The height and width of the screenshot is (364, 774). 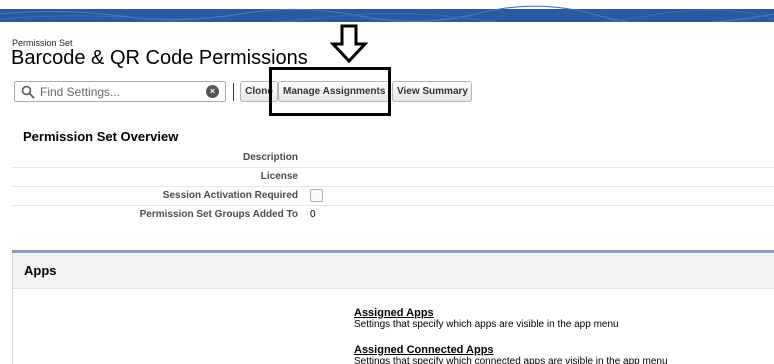 I want to click on apps-title: Apps, so click(x=40, y=270).